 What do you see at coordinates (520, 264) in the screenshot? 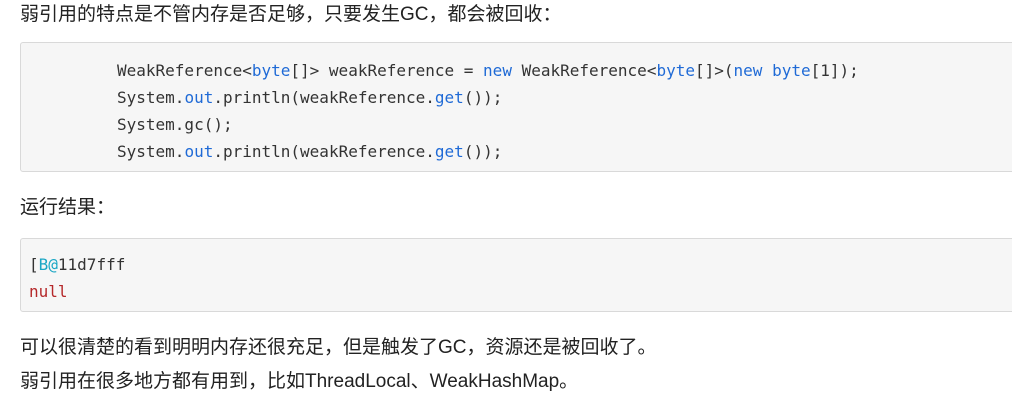
I see `output-line-1: [B@11d7fff` at bounding box center [520, 264].